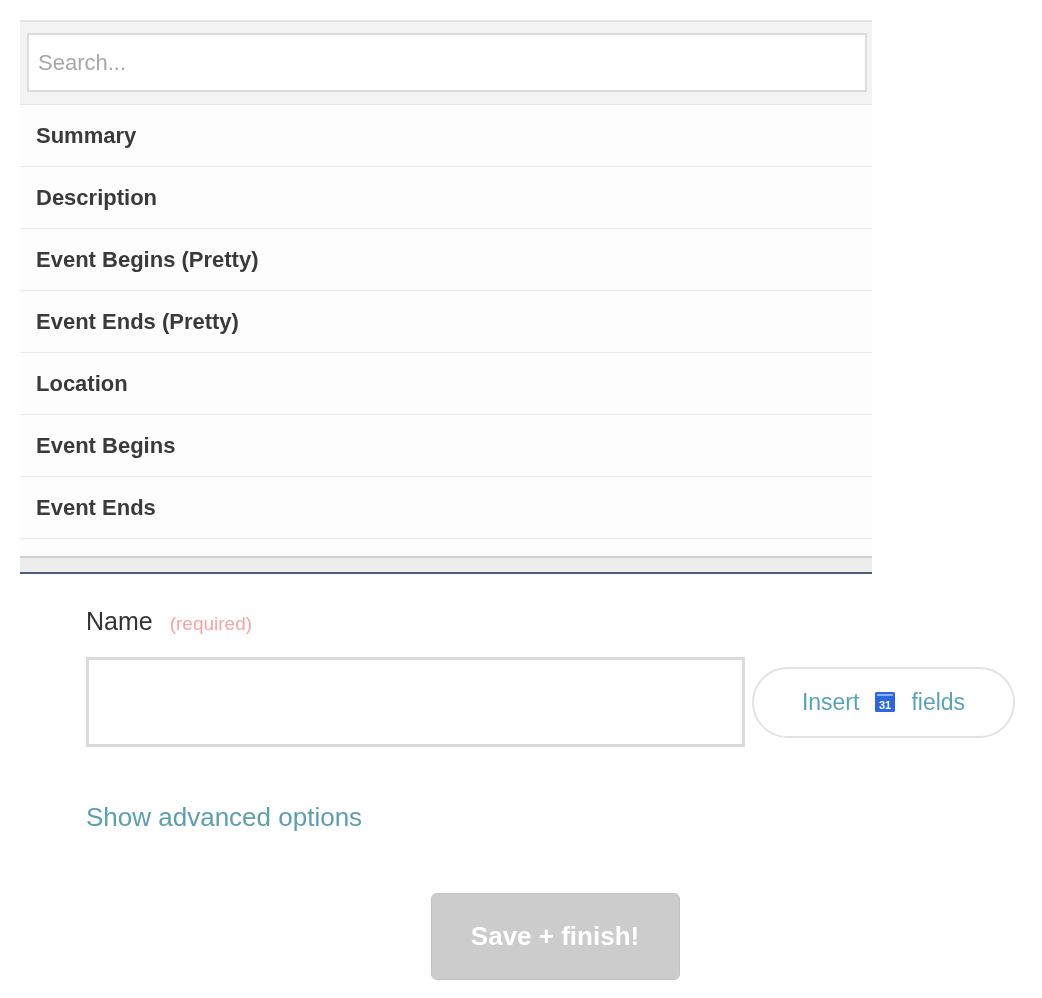 Image resolution: width=1042 pixels, height=998 pixels. I want to click on required-note: (required), so click(211, 624).